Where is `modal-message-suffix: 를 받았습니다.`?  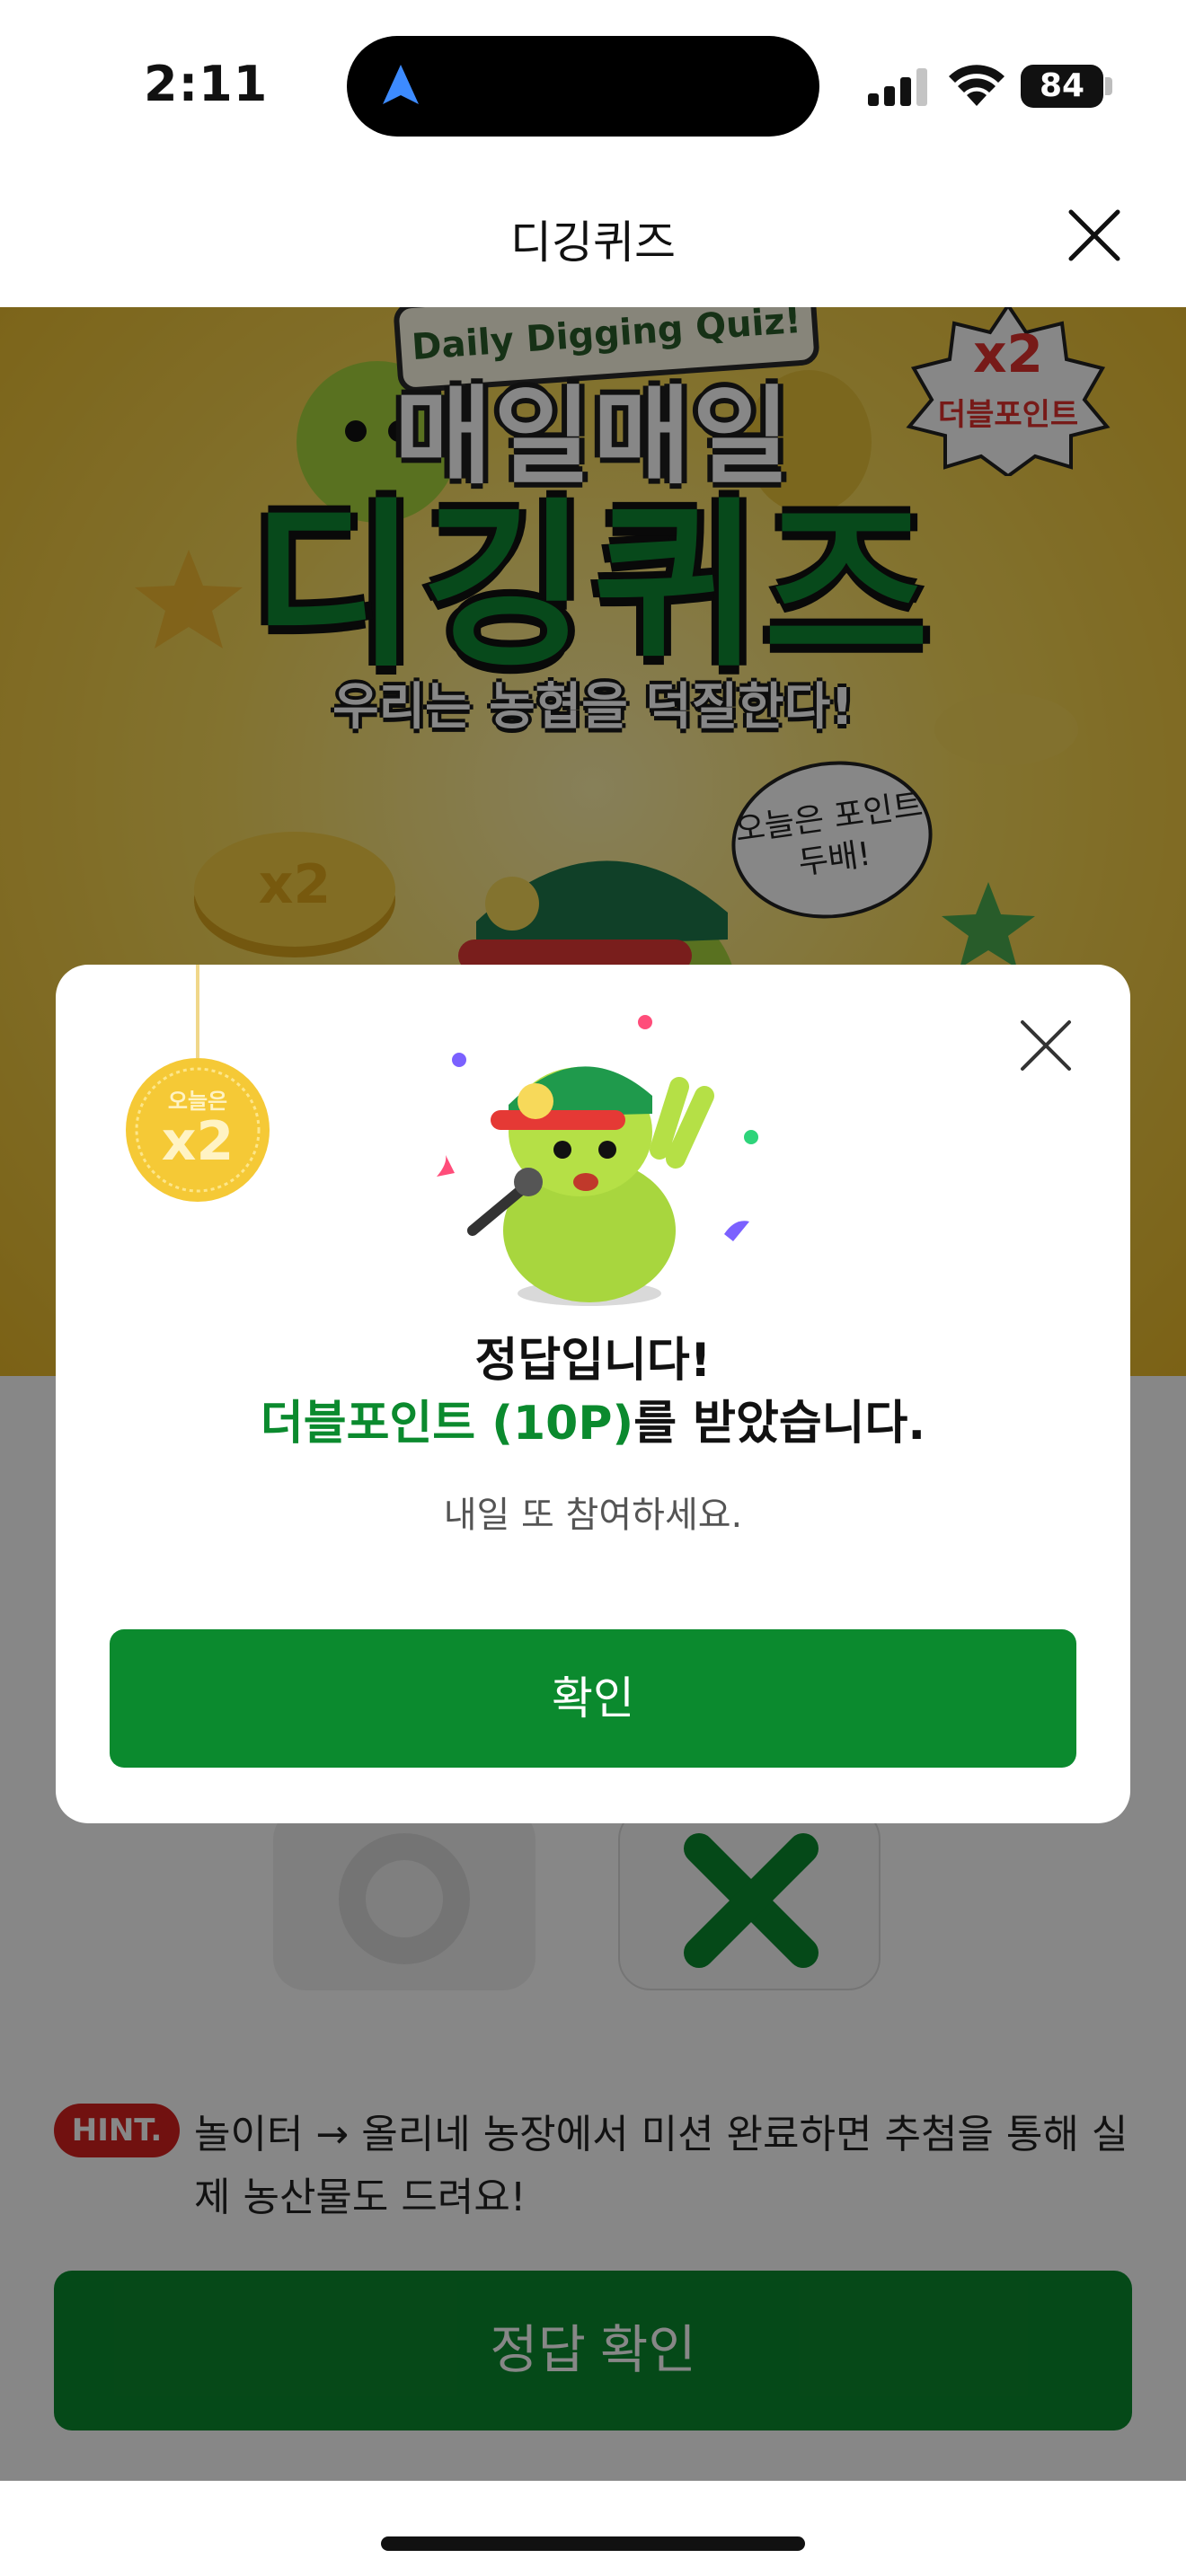
modal-message-suffix: 를 받았습니다. is located at coordinates (779, 1424).